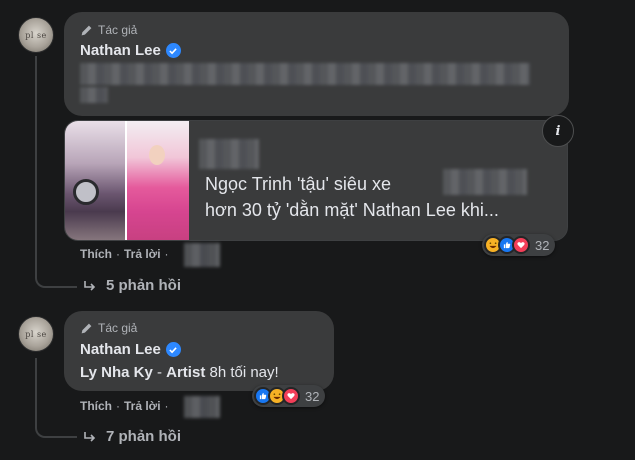 The height and width of the screenshot is (460, 635). I want to click on info-icon: i, so click(558, 131).